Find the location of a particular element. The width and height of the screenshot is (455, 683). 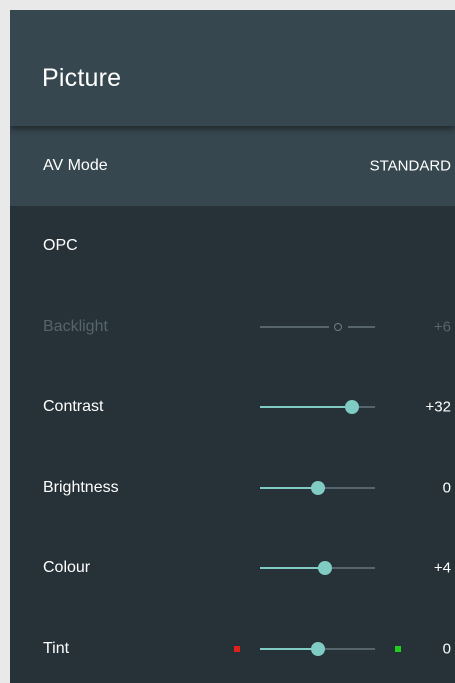

backlight-slider-track-left is located at coordinates (294, 327).